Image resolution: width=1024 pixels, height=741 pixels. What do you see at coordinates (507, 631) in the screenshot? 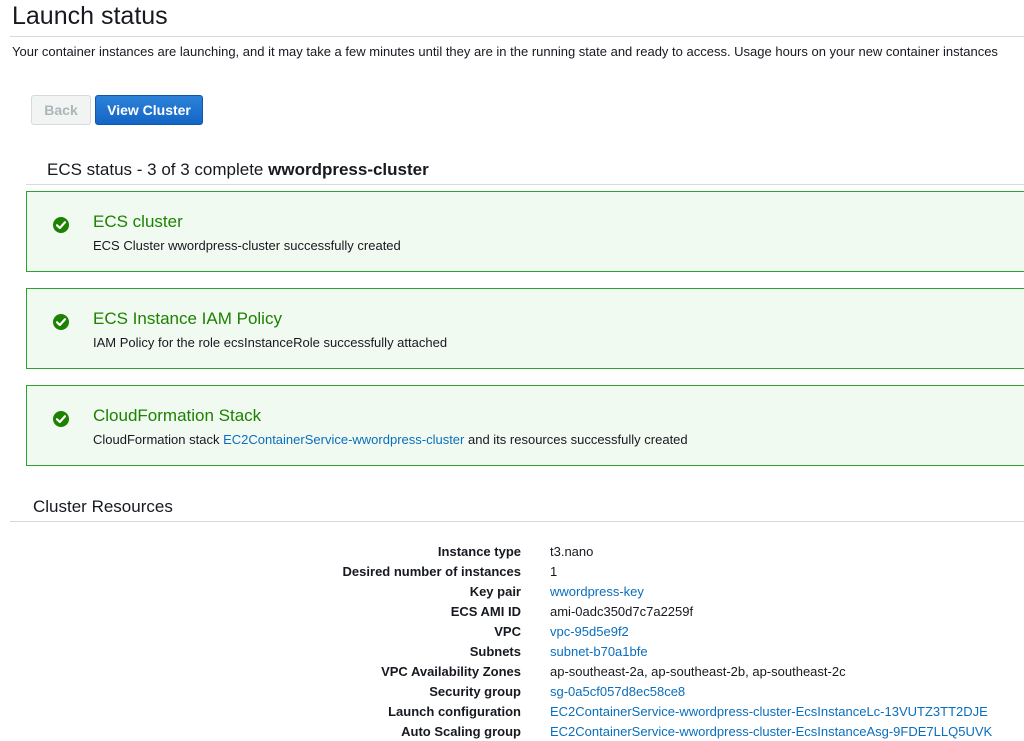
I see `resource-label: VPC` at bounding box center [507, 631].